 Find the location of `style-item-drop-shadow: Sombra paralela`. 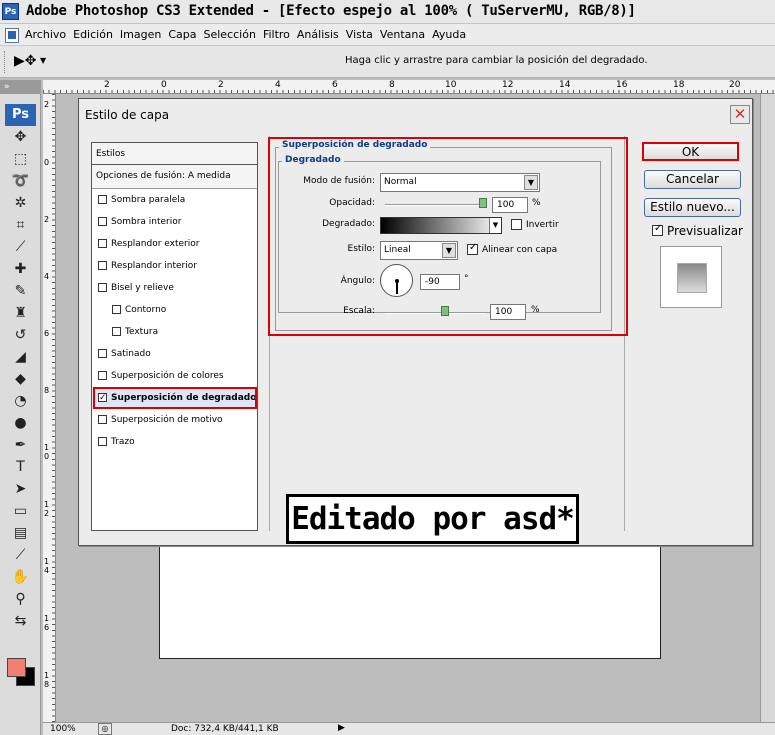

style-item-drop-shadow: Sombra paralela is located at coordinates (174, 200).